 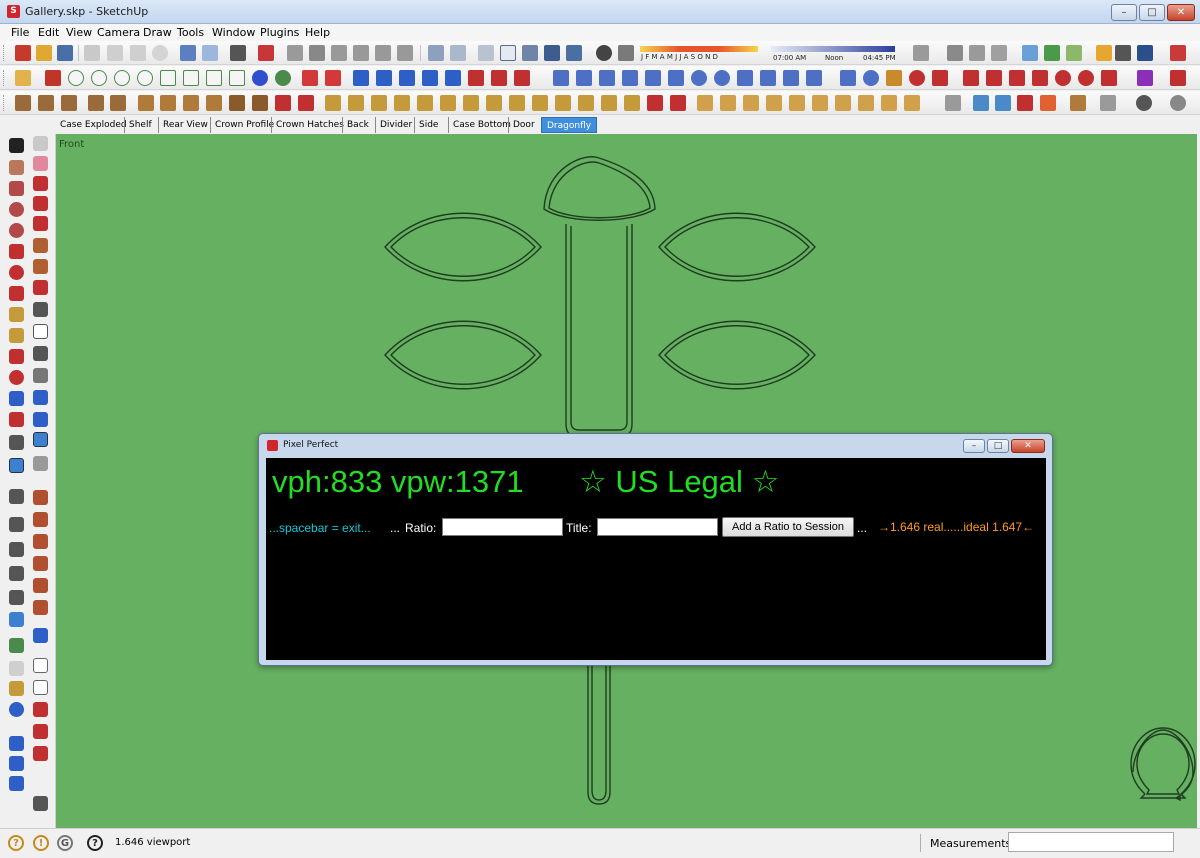 I want to click on push-pull-icon, so click(x=40, y=245).